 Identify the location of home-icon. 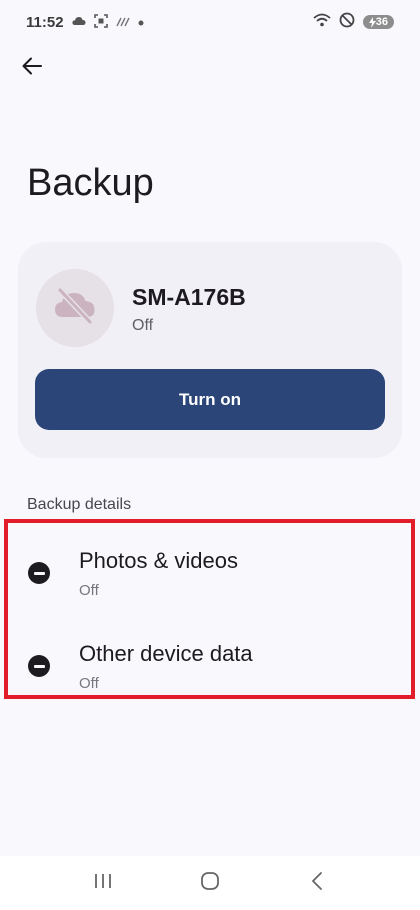
(210, 883).